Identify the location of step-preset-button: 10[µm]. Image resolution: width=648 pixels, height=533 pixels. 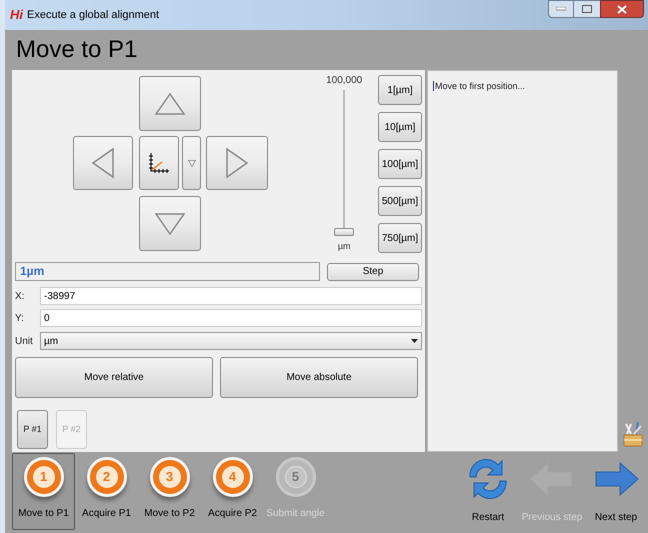
(400, 127).